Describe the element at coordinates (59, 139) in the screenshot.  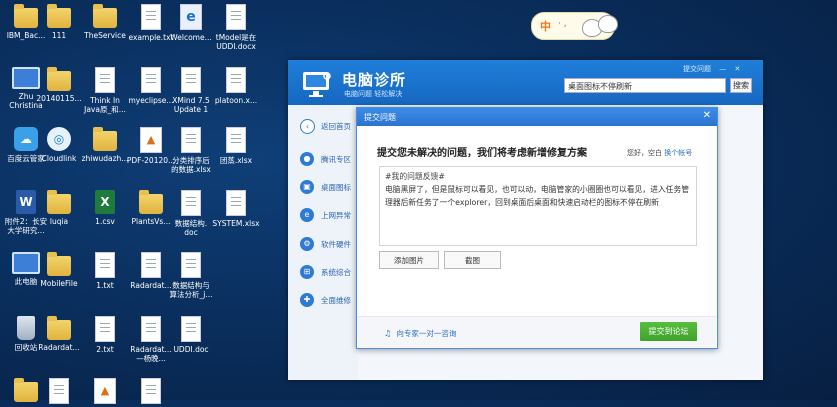
I see `cloudlink-icon: ◎` at that location.